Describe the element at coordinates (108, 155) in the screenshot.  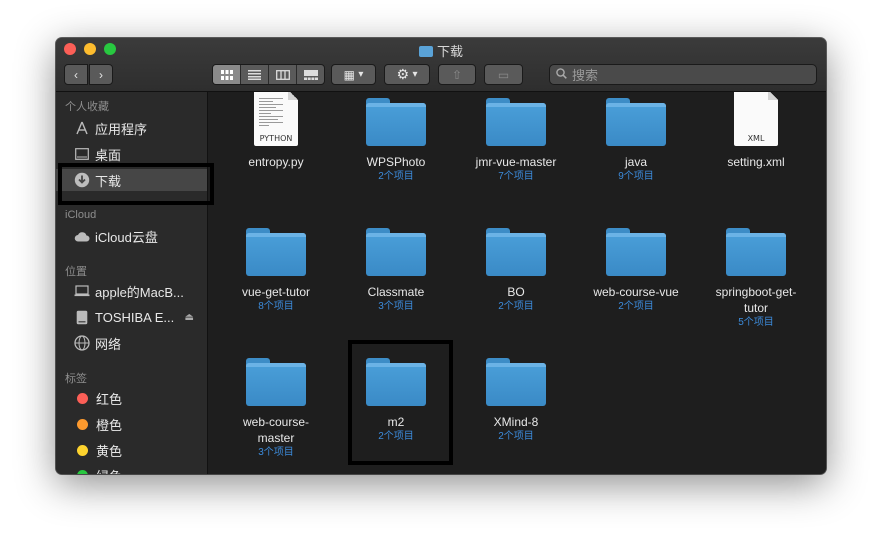
I see `sidebar-item-label: 桌面` at that location.